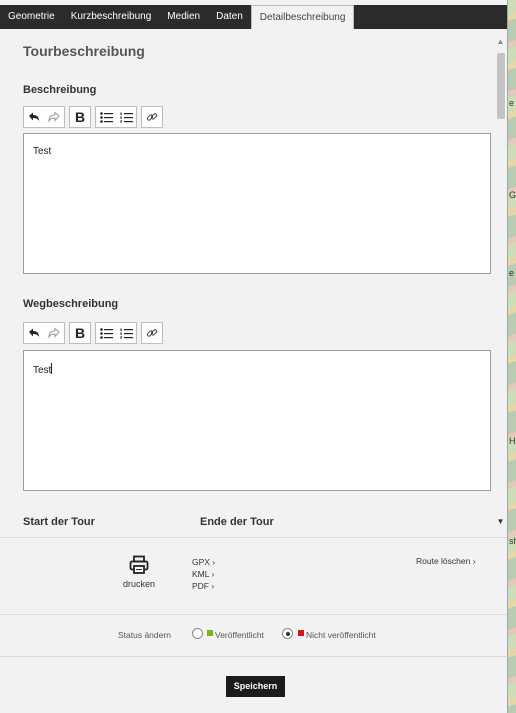 This screenshot has width=516, height=713. I want to click on export-links: GPX › KML › PDF ›, so click(203, 574).